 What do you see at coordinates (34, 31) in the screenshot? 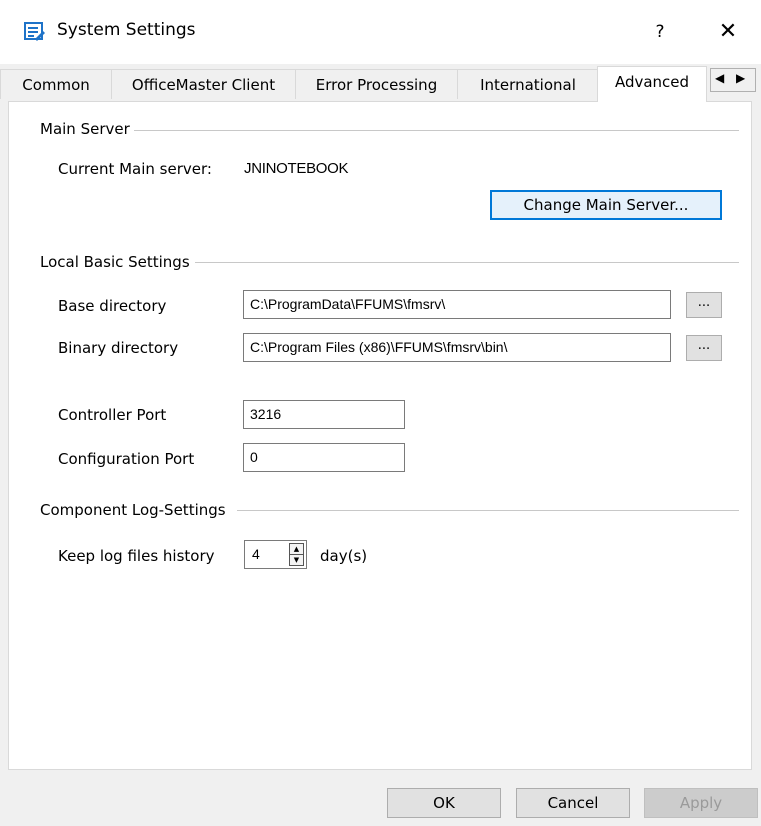
I see `settings-app-icon` at bounding box center [34, 31].